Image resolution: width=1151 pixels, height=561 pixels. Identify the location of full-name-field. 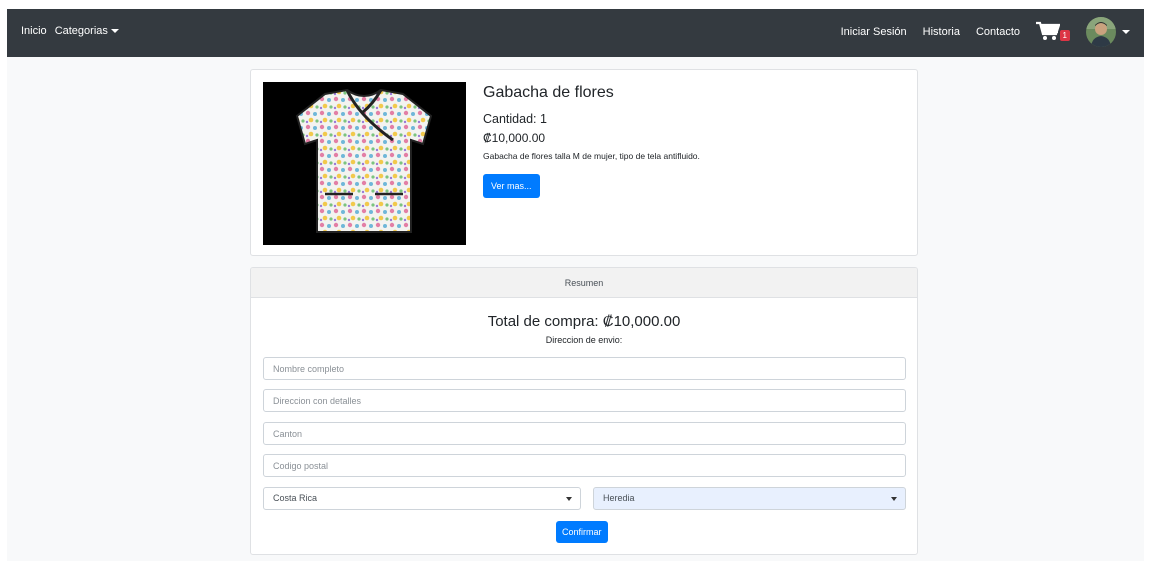
(584, 368).